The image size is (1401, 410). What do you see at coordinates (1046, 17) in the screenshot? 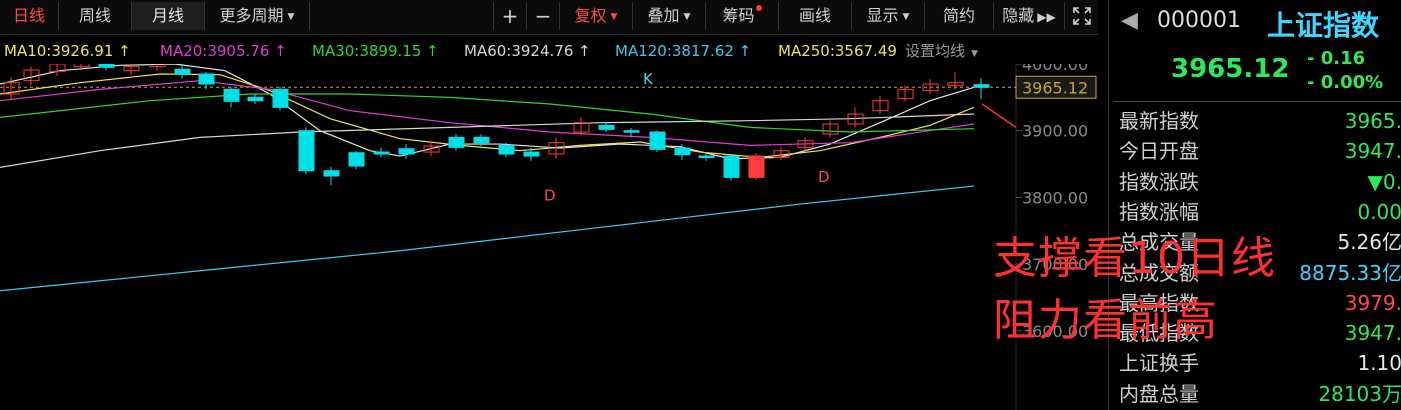
I see `double-chevron-right-icon: ▶▶` at bounding box center [1046, 17].